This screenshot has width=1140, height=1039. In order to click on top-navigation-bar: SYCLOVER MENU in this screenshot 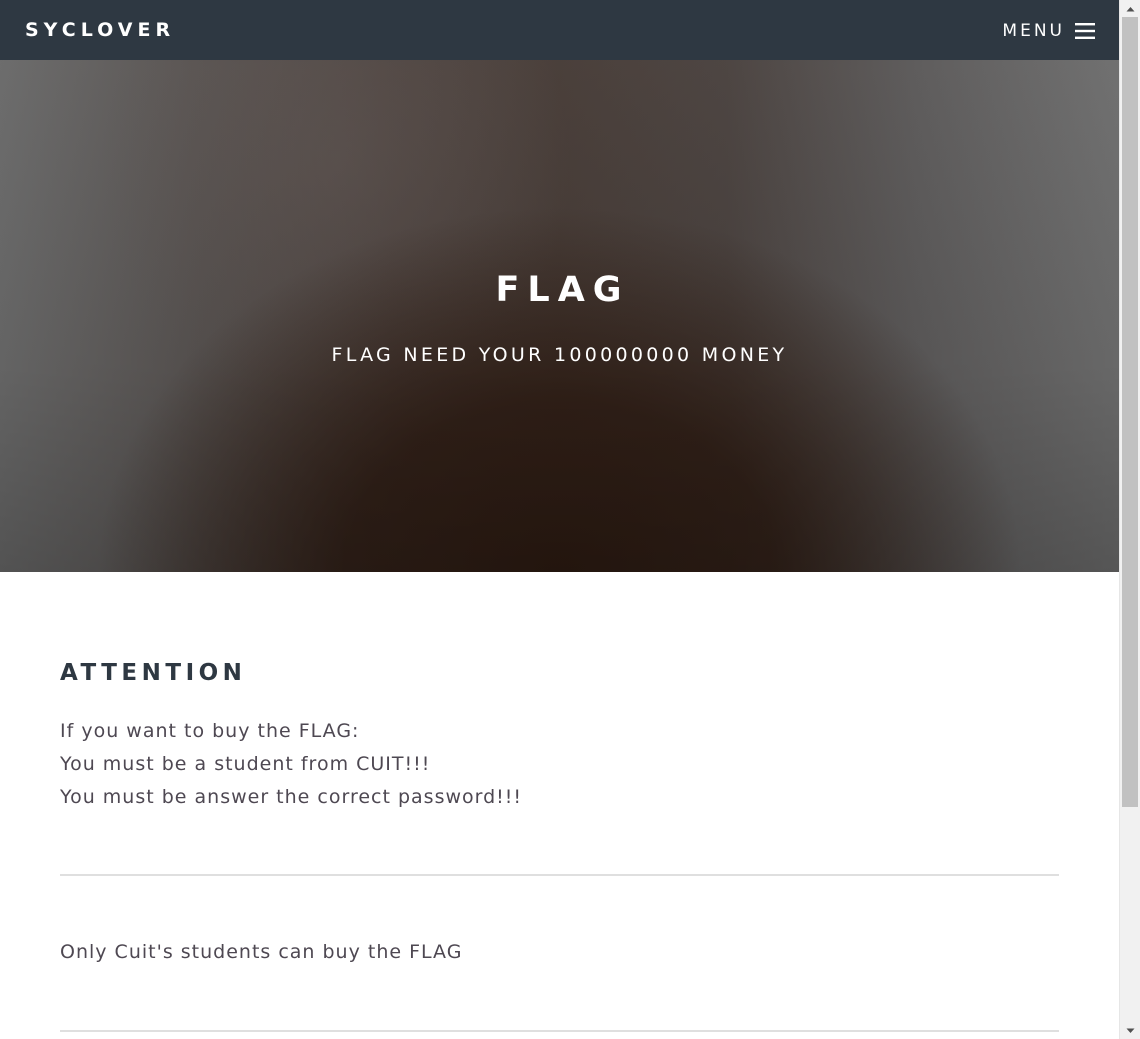, I will do `click(559, 30)`.